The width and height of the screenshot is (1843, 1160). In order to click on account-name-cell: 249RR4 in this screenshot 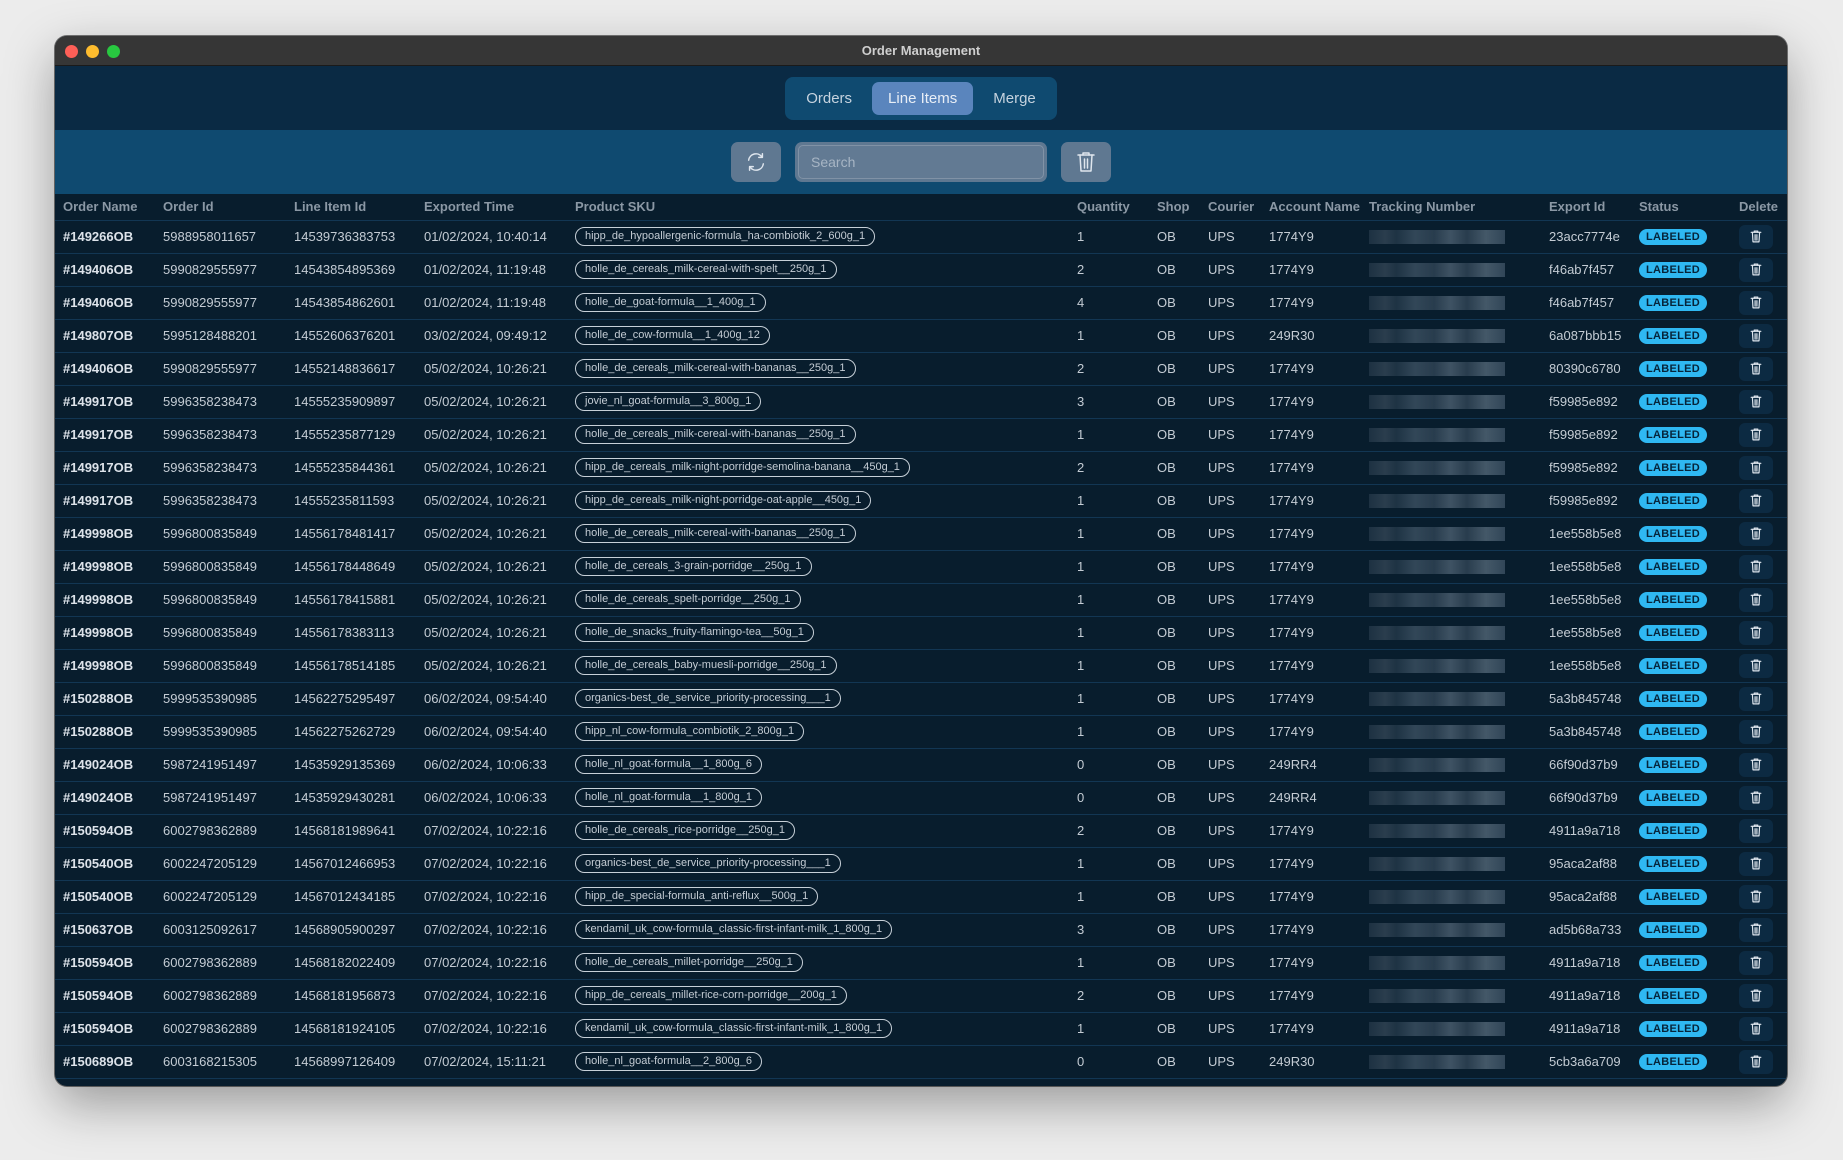, I will do `click(1311, 765)`.